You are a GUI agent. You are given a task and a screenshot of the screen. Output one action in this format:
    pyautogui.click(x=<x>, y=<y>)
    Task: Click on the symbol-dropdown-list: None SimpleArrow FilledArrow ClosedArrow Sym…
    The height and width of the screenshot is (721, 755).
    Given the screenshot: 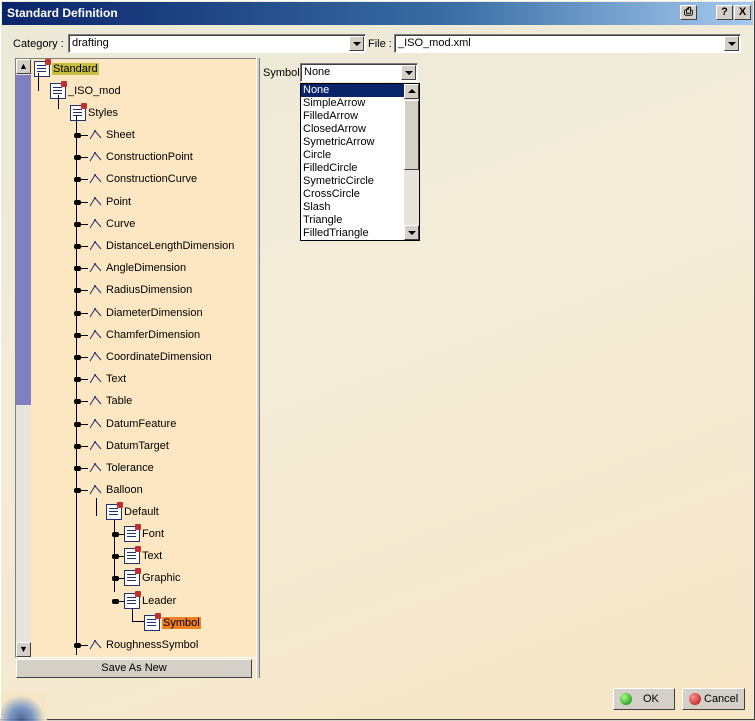 What is the action you would take?
    pyautogui.click(x=360, y=162)
    